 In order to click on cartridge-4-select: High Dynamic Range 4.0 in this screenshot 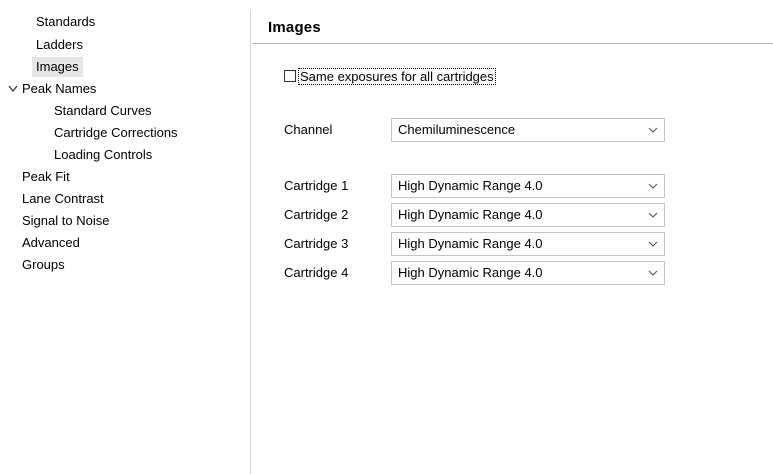, I will do `click(528, 273)`.